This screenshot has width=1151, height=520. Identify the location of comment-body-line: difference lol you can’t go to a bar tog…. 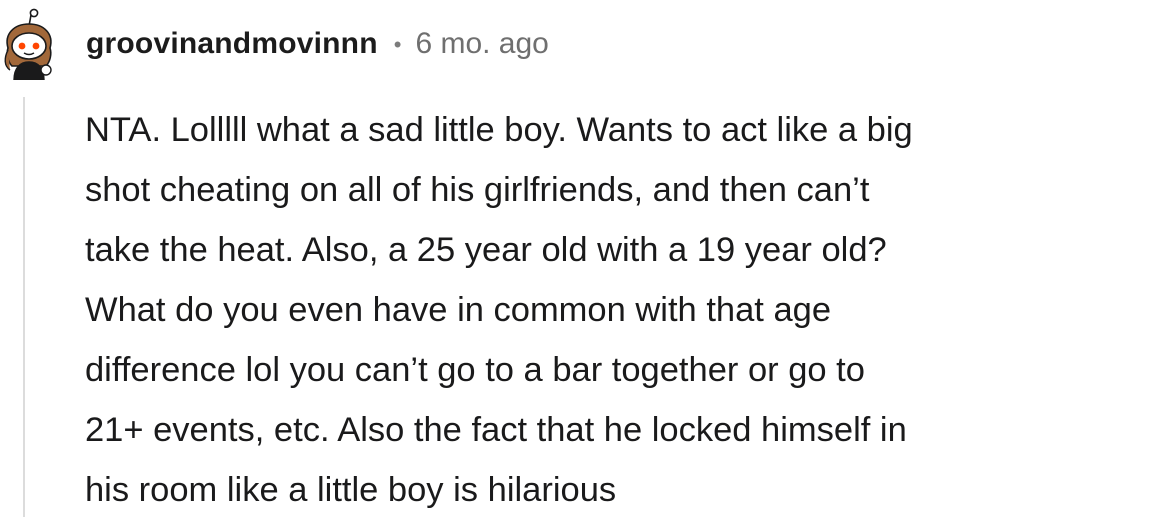
(475, 370).